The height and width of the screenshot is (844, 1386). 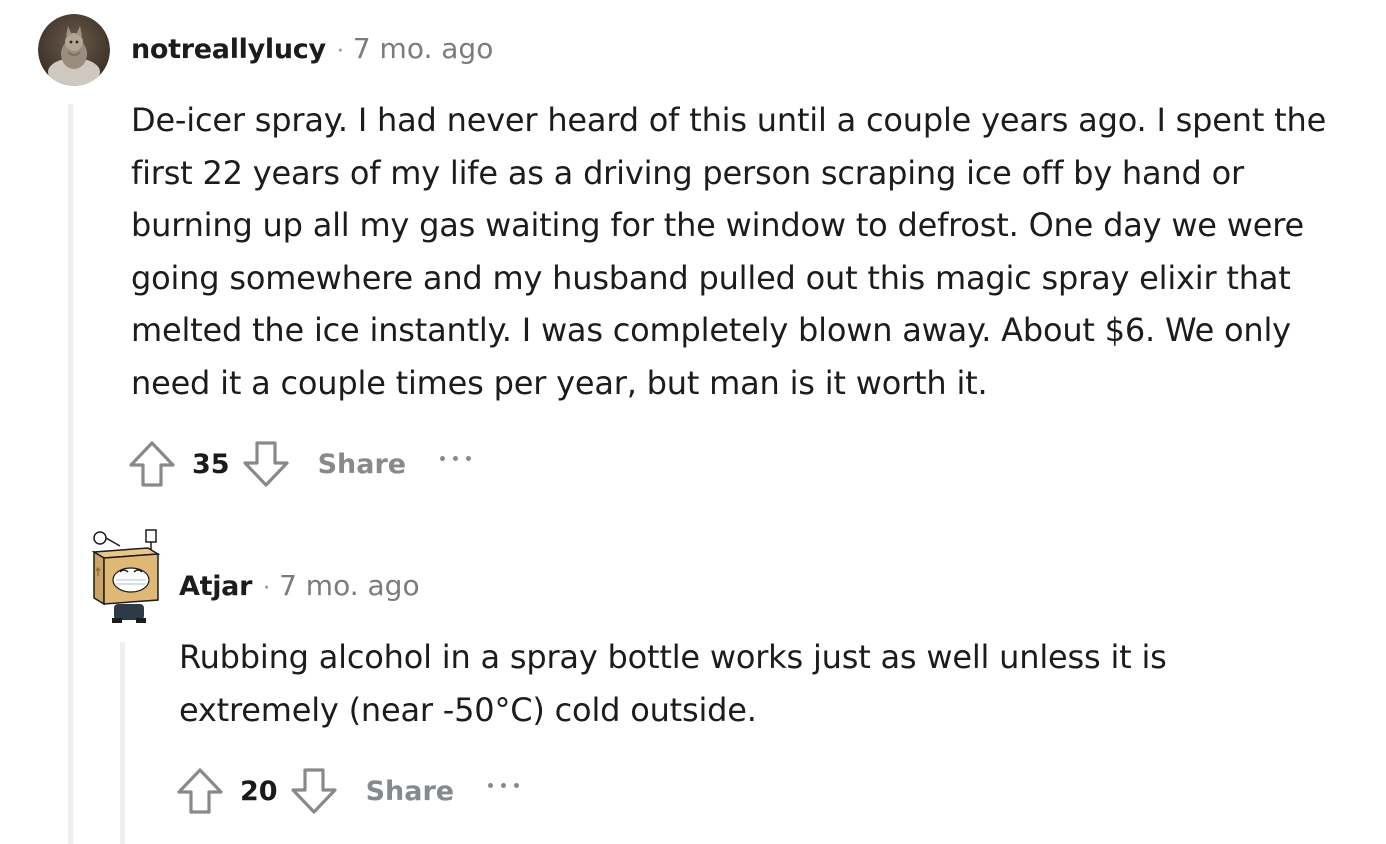 What do you see at coordinates (347, 791) in the screenshot?
I see `comment-action-bar: 20 Share` at bounding box center [347, 791].